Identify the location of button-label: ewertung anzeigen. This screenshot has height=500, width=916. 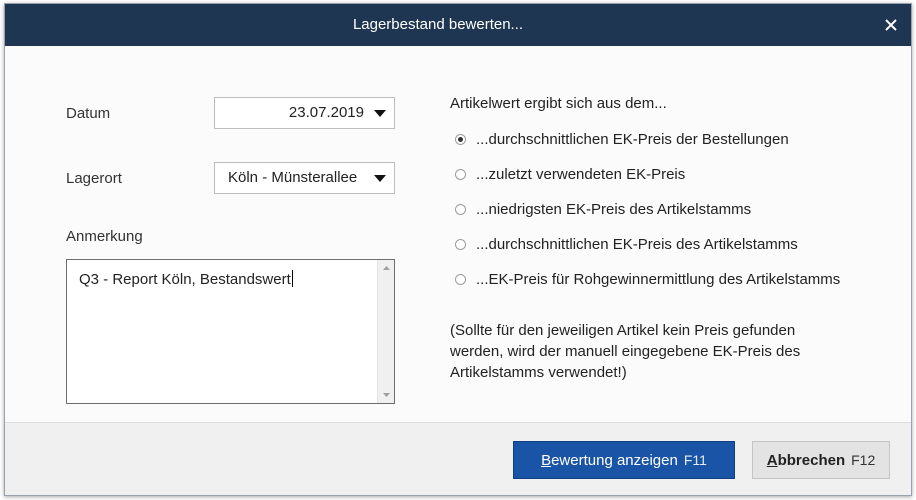
(614, 460).